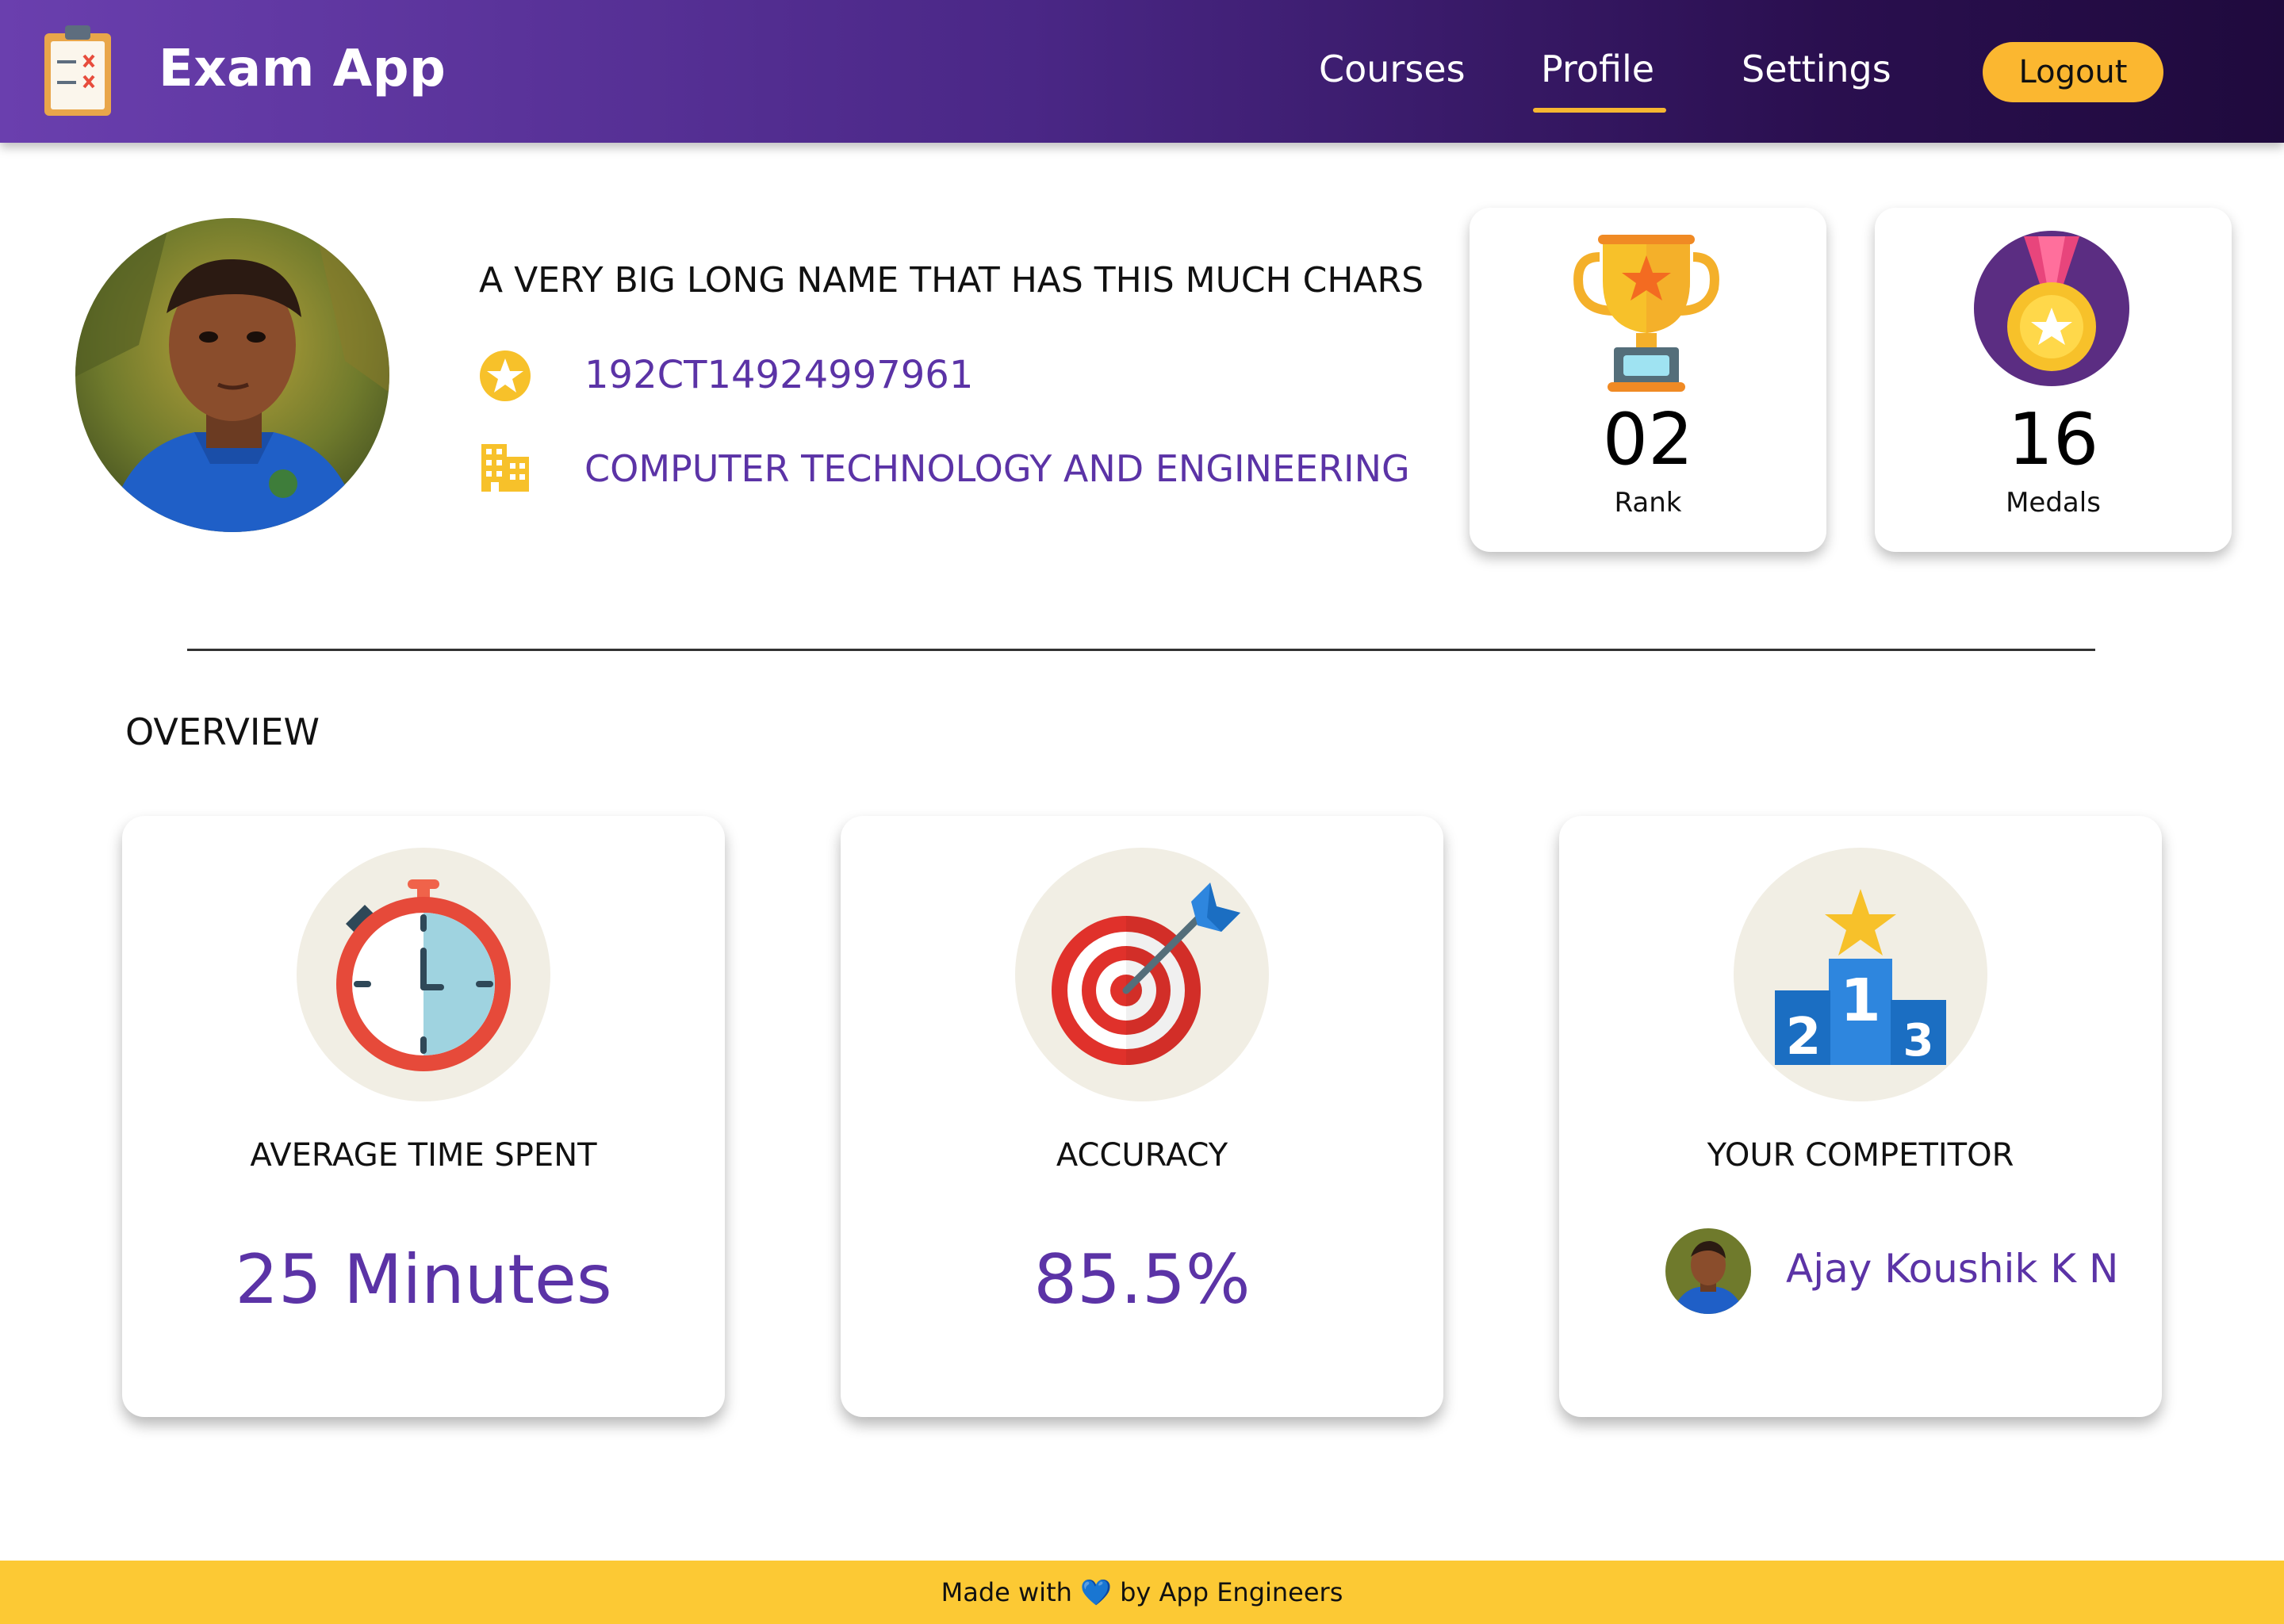 This screenshot has width=2284, height=1624. What do you see at coordinates (1860, 1116) in the screenshot?
I see `competitor-card: 1 2 3 YOUR COMPETITOR Ajay Koushik K N` at bounding box center [1860, 1116].